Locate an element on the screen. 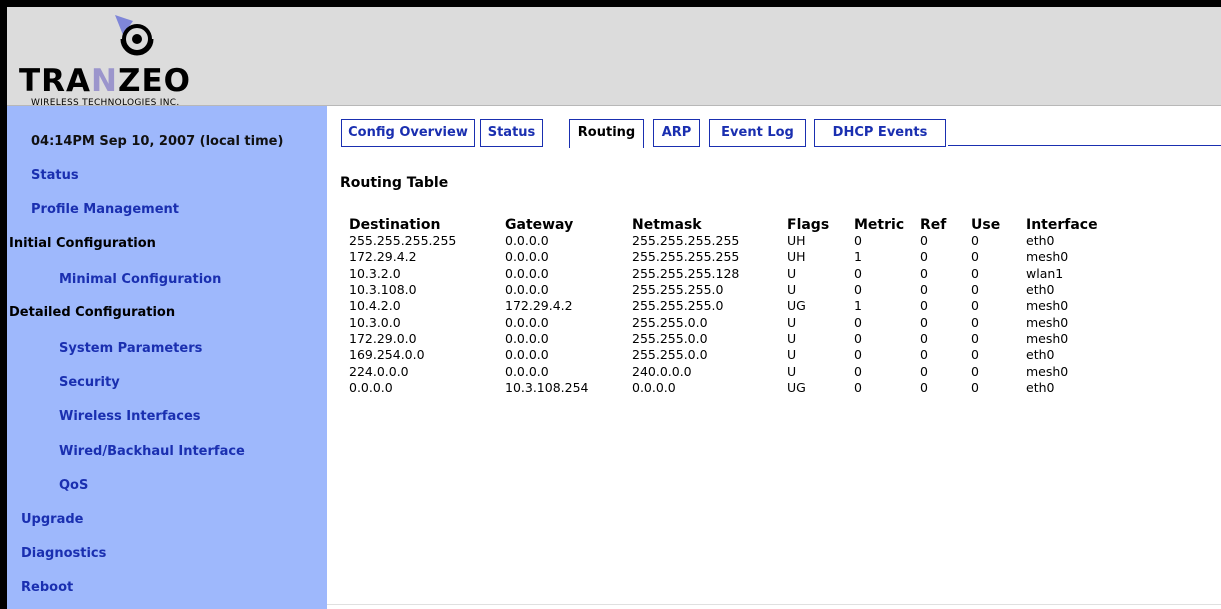  tab-routing: Routing is located at coordinates (606, 133).